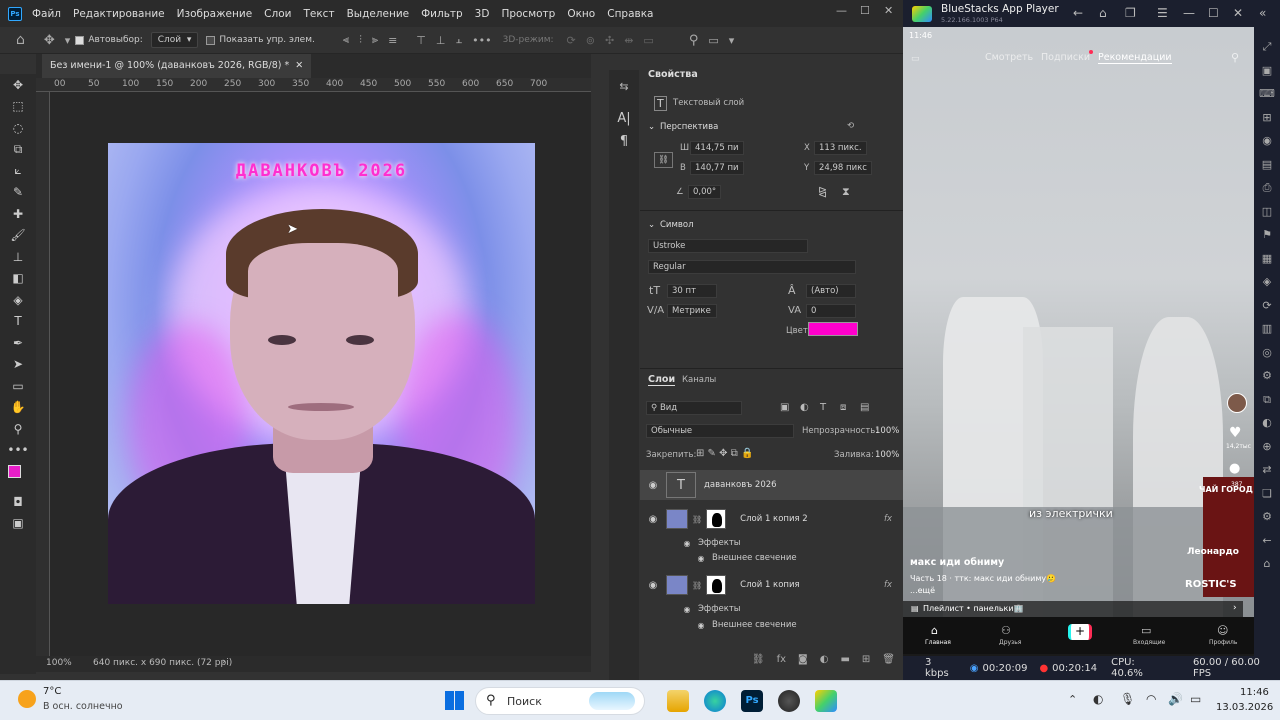 Image resolution: width=1280 pixels, height=720 pixels. I want to click on new-group-icon: ▬, so click(844, 659).